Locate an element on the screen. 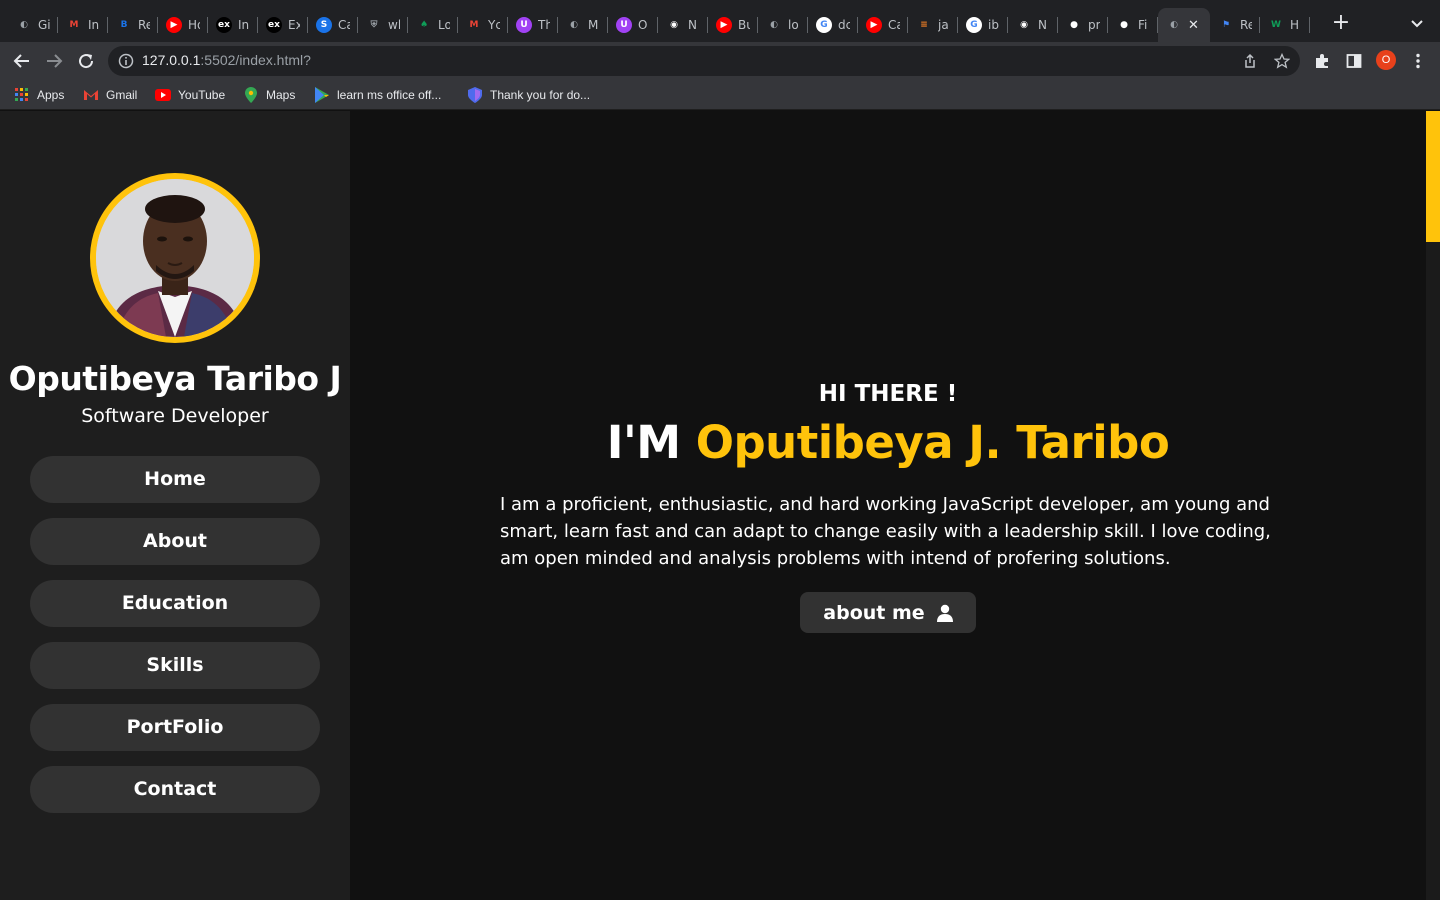 The image size is (1440, 900). nav-home: Home is located at coordinates (175, 479).